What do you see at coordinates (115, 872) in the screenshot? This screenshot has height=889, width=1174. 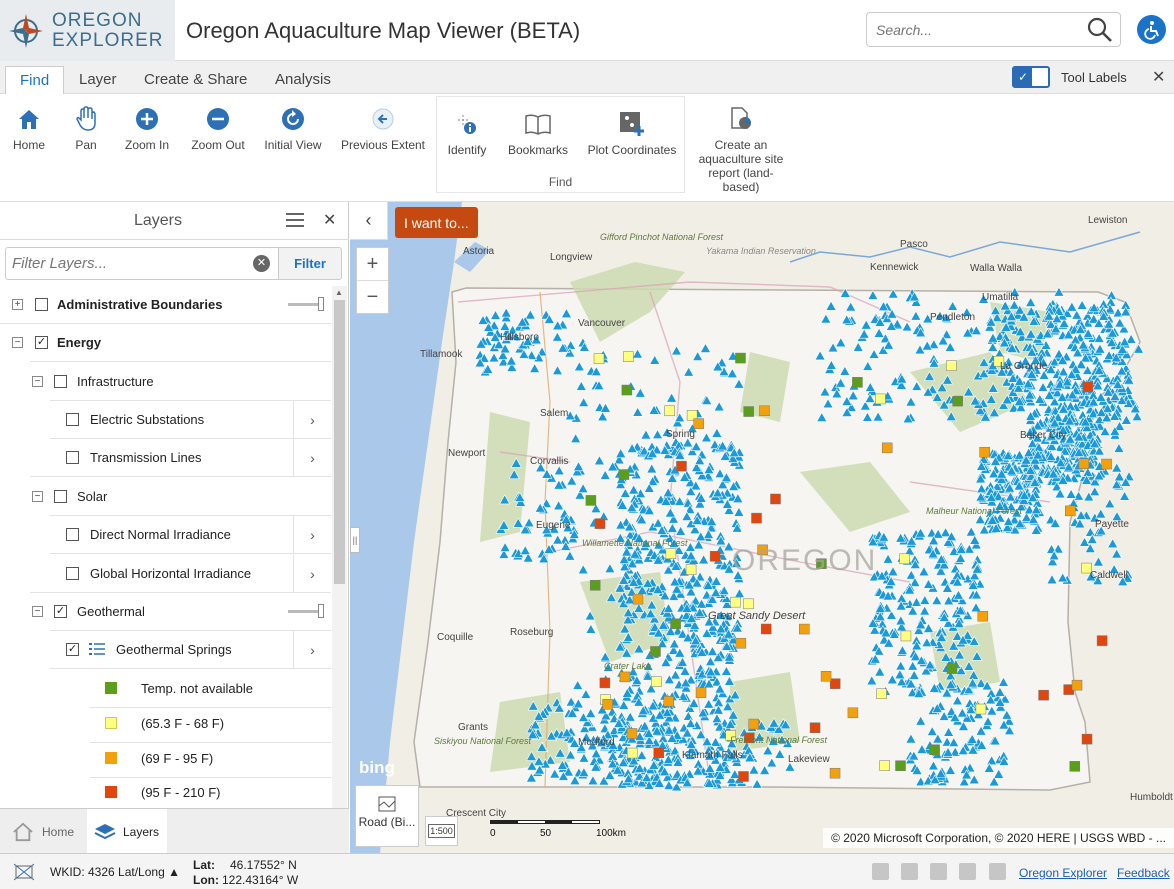 I see `wkid-selector: WKID: 4326 Lat/Long ▲` at bounding box center [115, 872].